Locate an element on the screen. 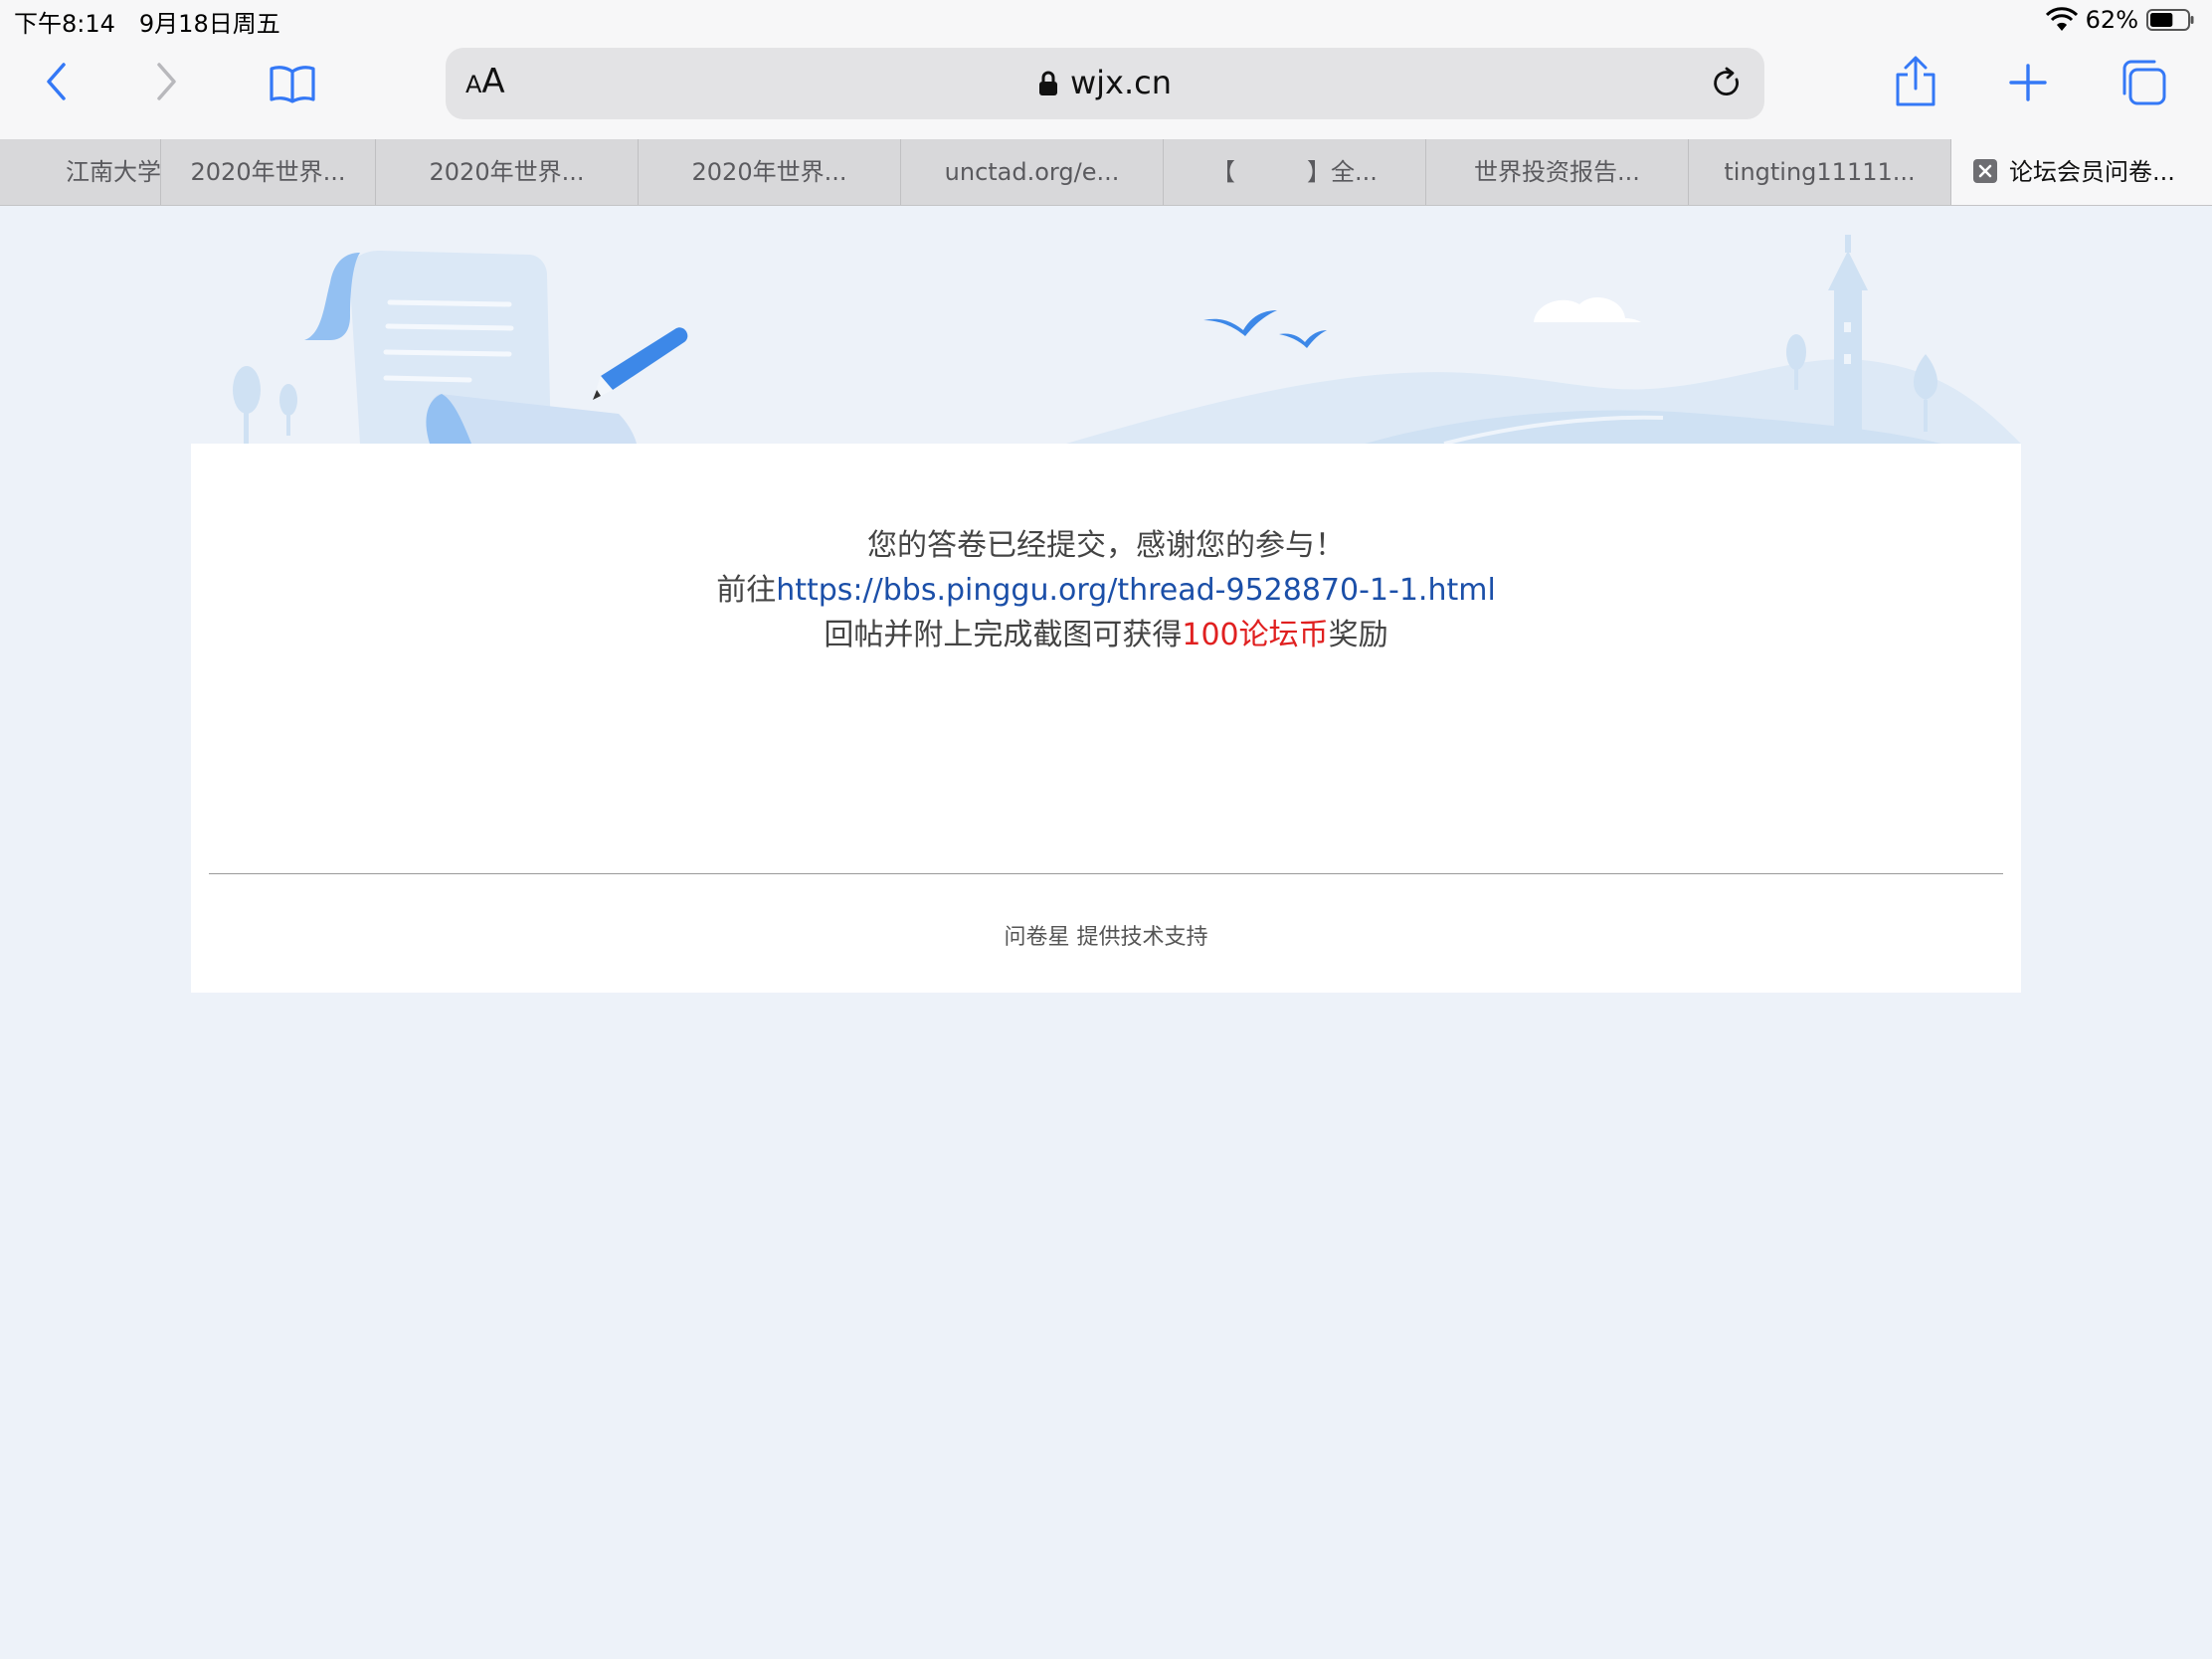 This screenshot has width=2212, height=1659. wifi-icon is located at coordinates (2061, 19).